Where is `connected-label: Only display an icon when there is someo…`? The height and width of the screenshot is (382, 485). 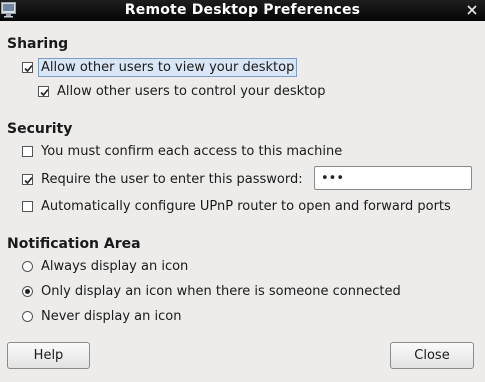
connected-label: Only display an icon when there is someo… is located at coordinates (221, 291).